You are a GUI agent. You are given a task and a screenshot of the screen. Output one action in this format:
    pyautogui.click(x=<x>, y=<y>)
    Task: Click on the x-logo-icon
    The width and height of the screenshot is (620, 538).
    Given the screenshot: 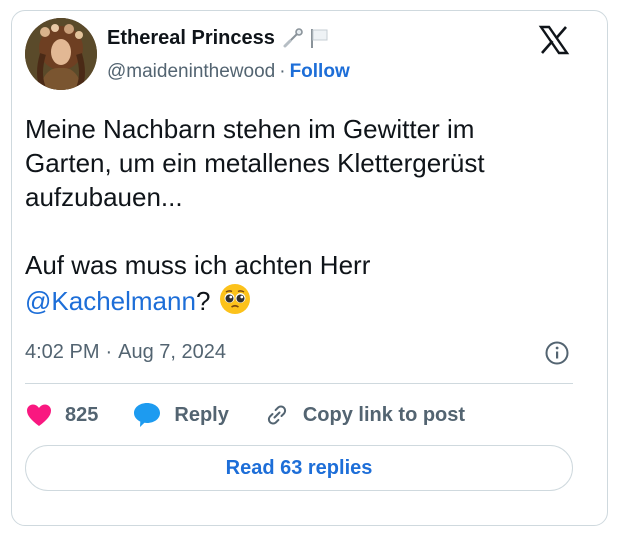 What is the action you would take?
    pyautogui.click(x=554, y=40)
    